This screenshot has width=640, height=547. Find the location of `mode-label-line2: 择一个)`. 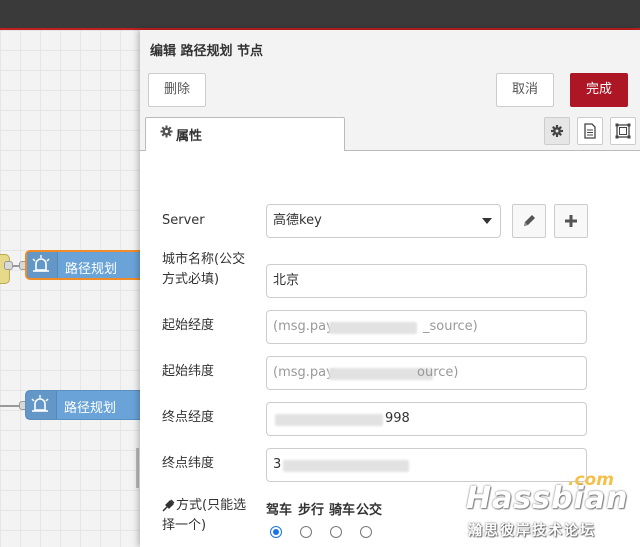

mode-label-line2: 择一个) is located at coordinates (184, 525).